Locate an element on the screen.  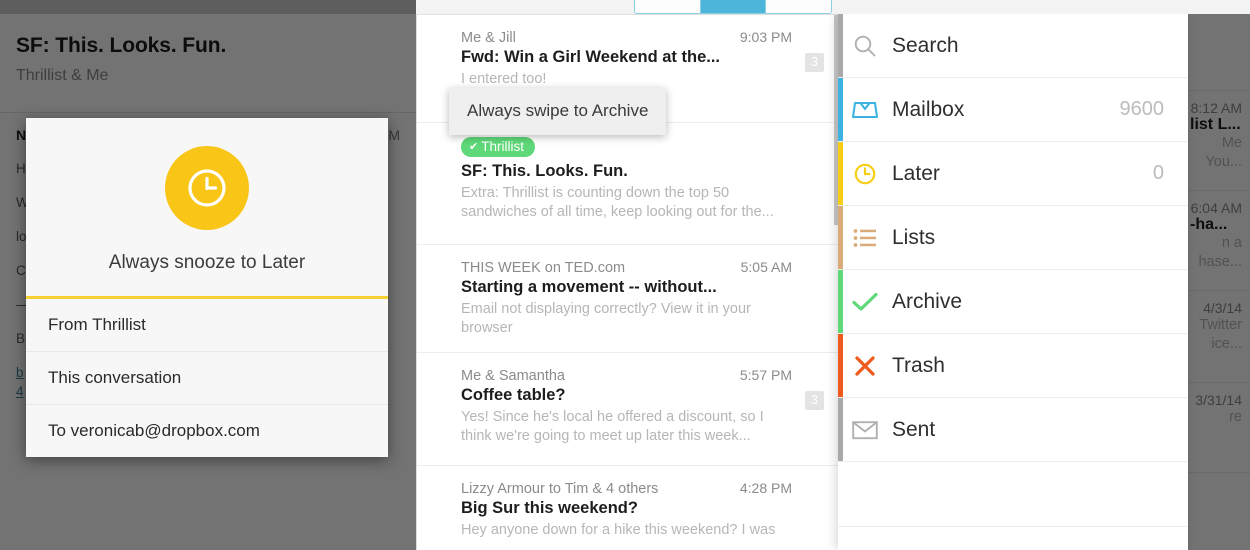
mail-sender: Lizzy Armour to Tim & 4 others is located at coordinates (560, 489).